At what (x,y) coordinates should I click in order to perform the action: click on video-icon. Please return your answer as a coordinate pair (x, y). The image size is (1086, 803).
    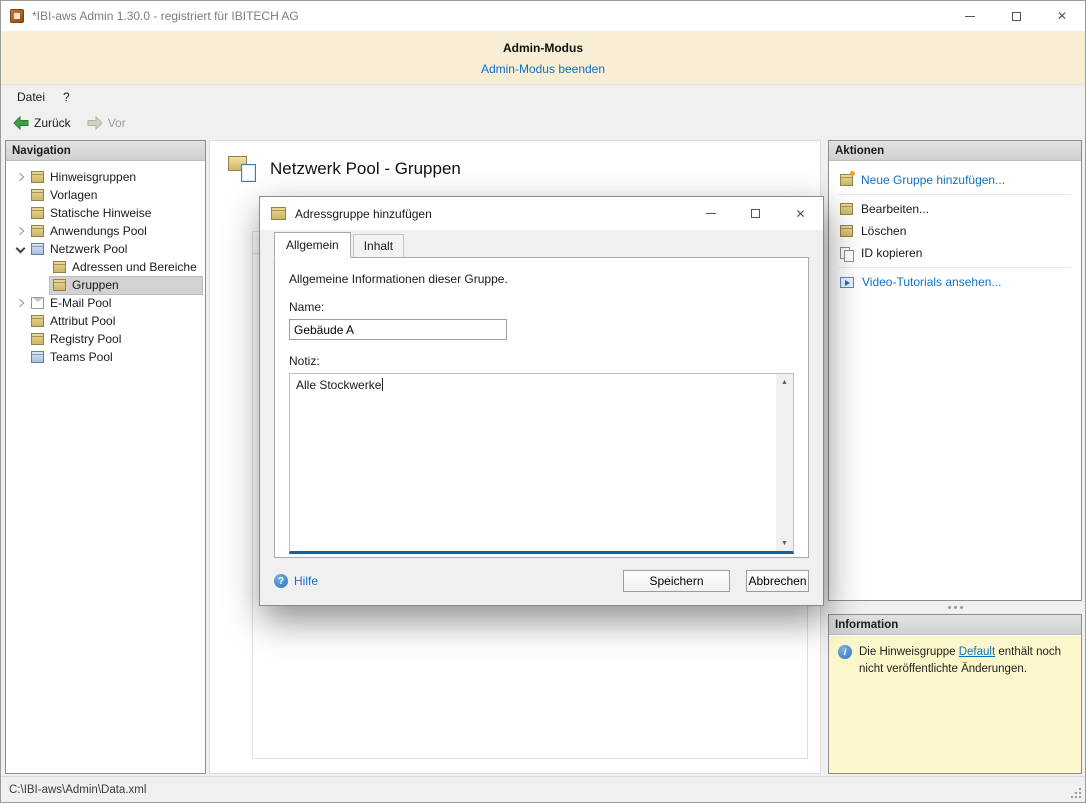
    Looking at the image, I should click on (847, 282).